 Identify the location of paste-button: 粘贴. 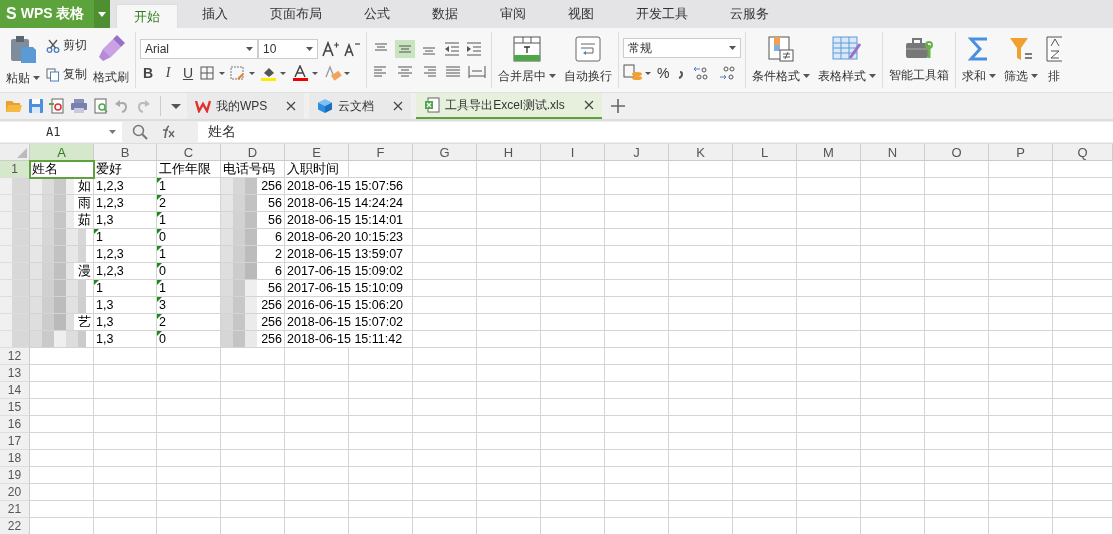
(18, 78).